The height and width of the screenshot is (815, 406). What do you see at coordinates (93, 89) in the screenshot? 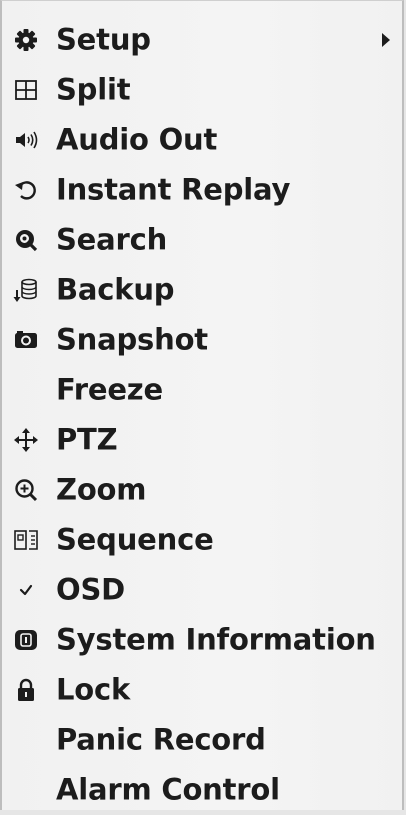
I see `menu-item-label: Split` at bounding box center [93, 89].